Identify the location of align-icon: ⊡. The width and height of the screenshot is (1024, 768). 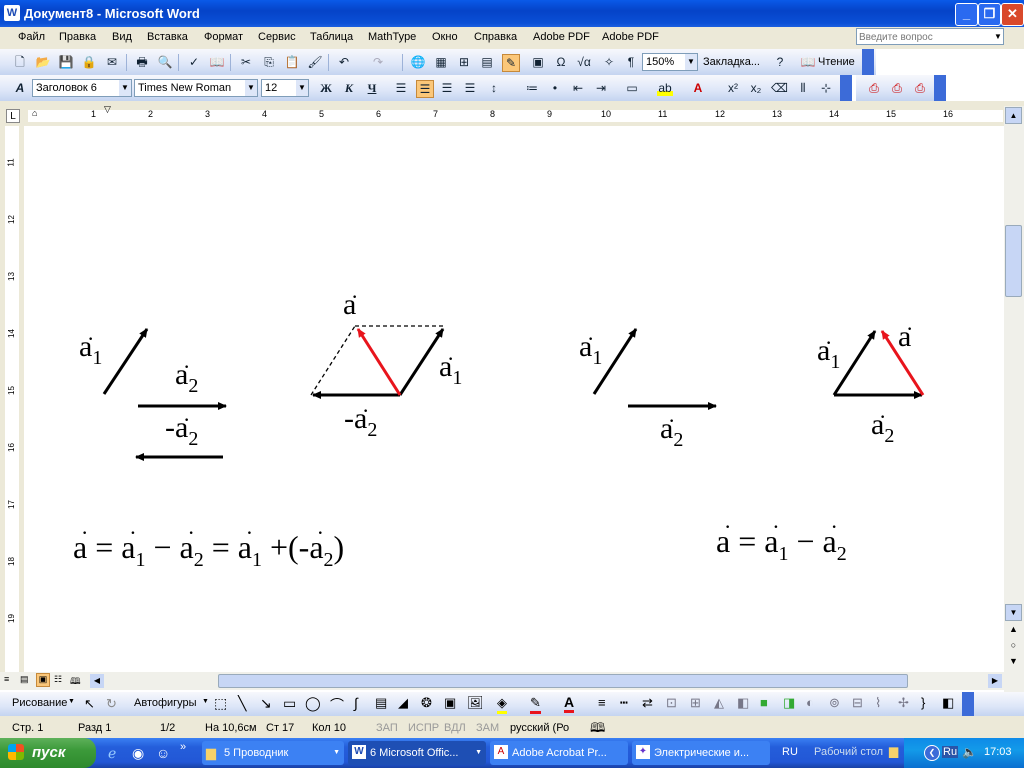
(671, 703).